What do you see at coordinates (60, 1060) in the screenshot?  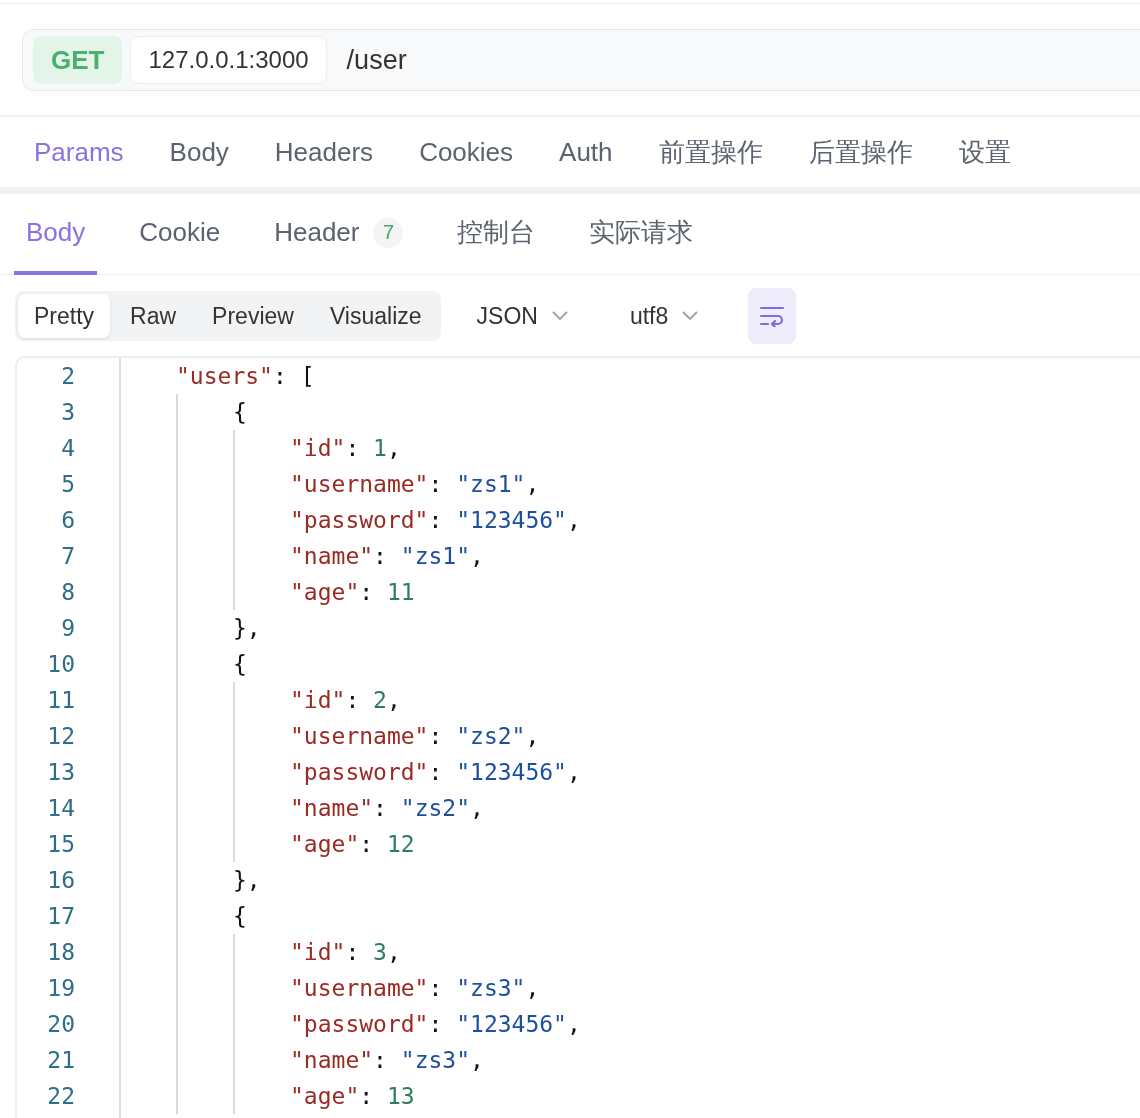 I see `line-number: 21` at bounding box center [60, 1060].